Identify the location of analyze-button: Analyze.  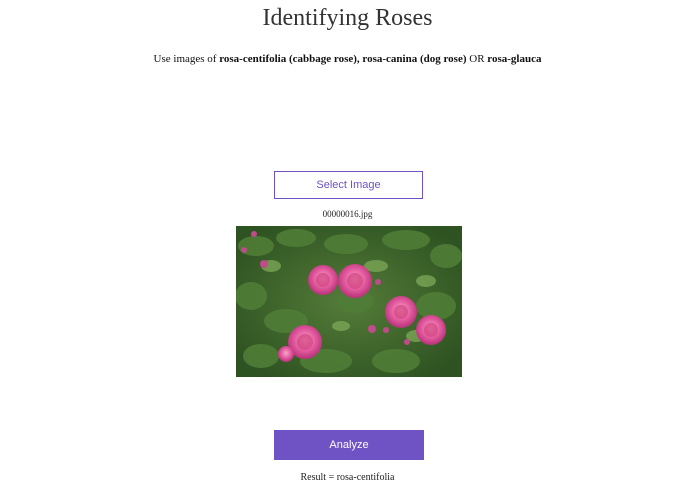
(349, 445).